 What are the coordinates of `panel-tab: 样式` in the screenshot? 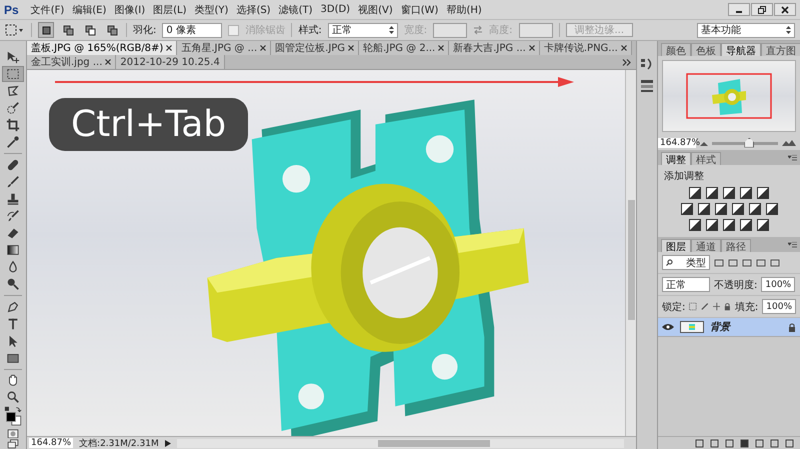 It's located at (706, 158).